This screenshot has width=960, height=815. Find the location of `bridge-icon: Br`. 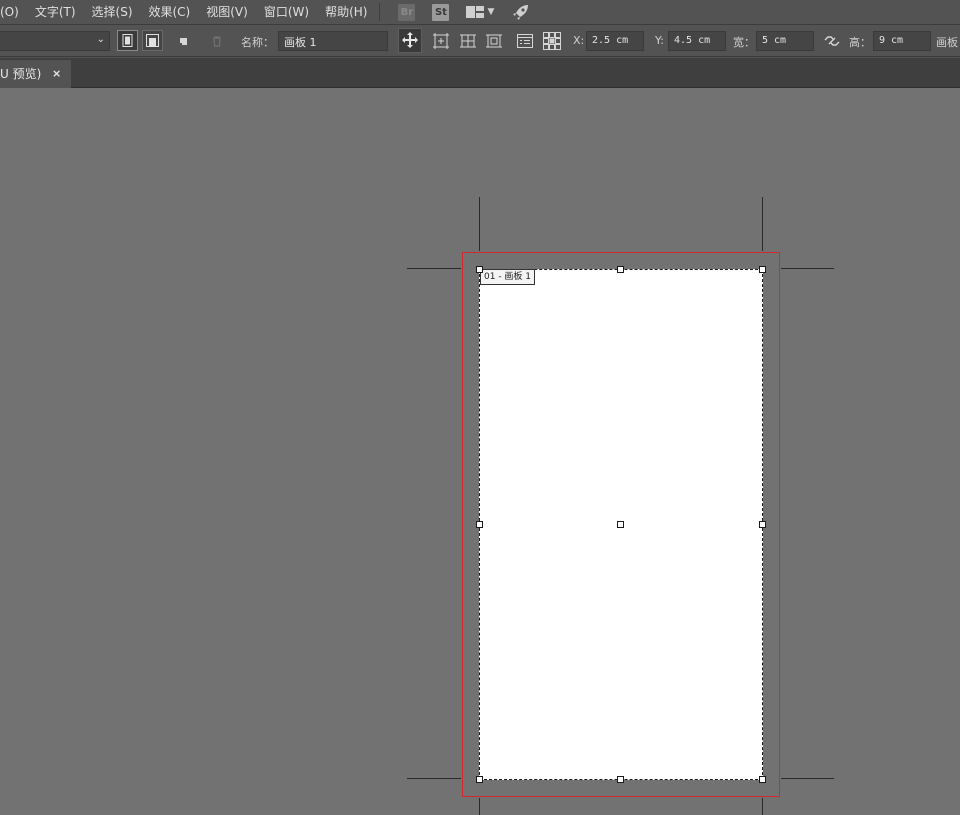

bridge-icon: Br is located at coordinates (407, 12).